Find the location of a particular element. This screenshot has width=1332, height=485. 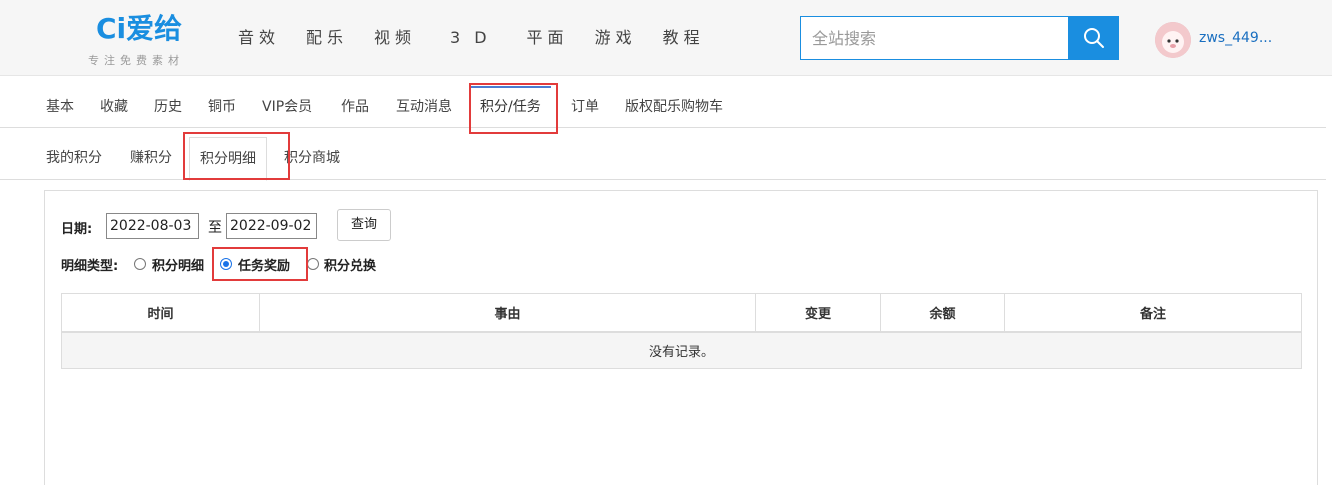

search-button is located at coordinates (1093, 38).